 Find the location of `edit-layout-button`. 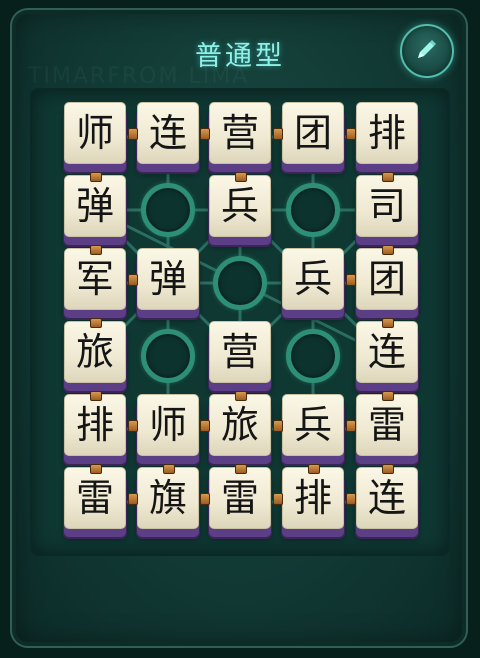

edit-layout-button is located at coordinates (427, 51).